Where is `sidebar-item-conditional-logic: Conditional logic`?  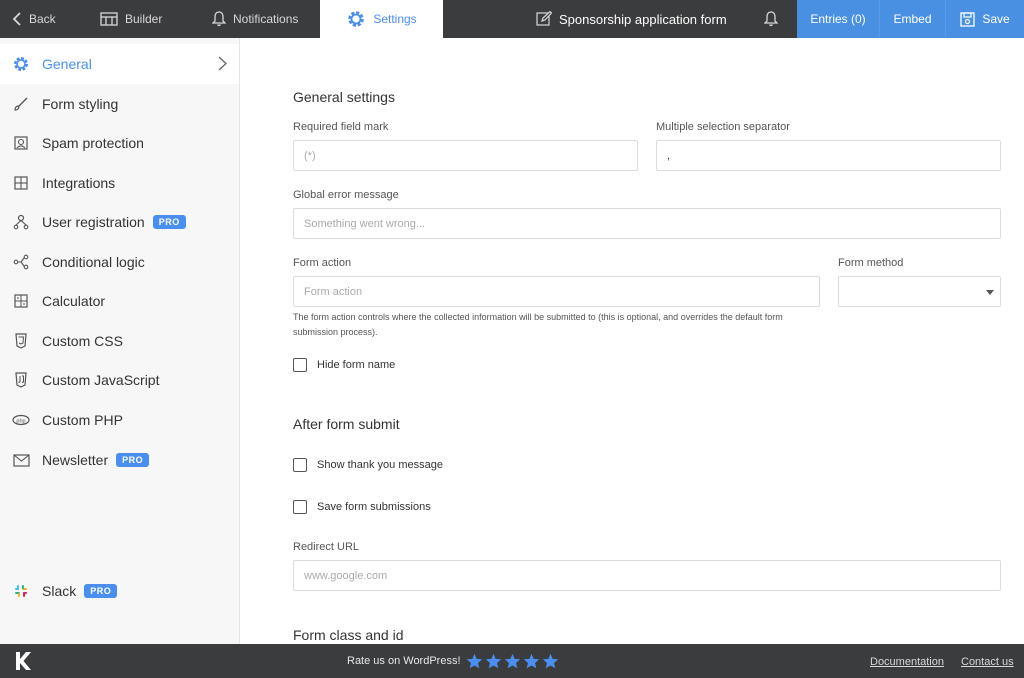
sidebar-item-conditional-logic: Conditional logic is located at coordinates (119, 262).